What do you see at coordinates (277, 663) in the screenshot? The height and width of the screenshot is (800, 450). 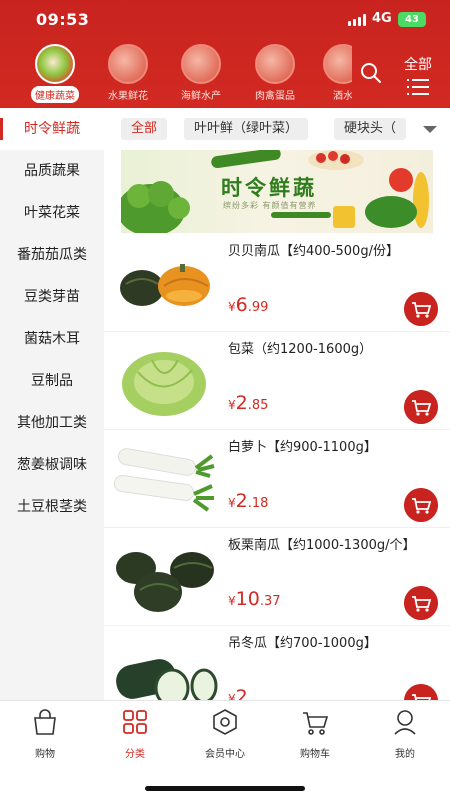 I see `product-item: 吊冬瓜【约700-1000g】 ¥2` at bounding box center [277, 663].